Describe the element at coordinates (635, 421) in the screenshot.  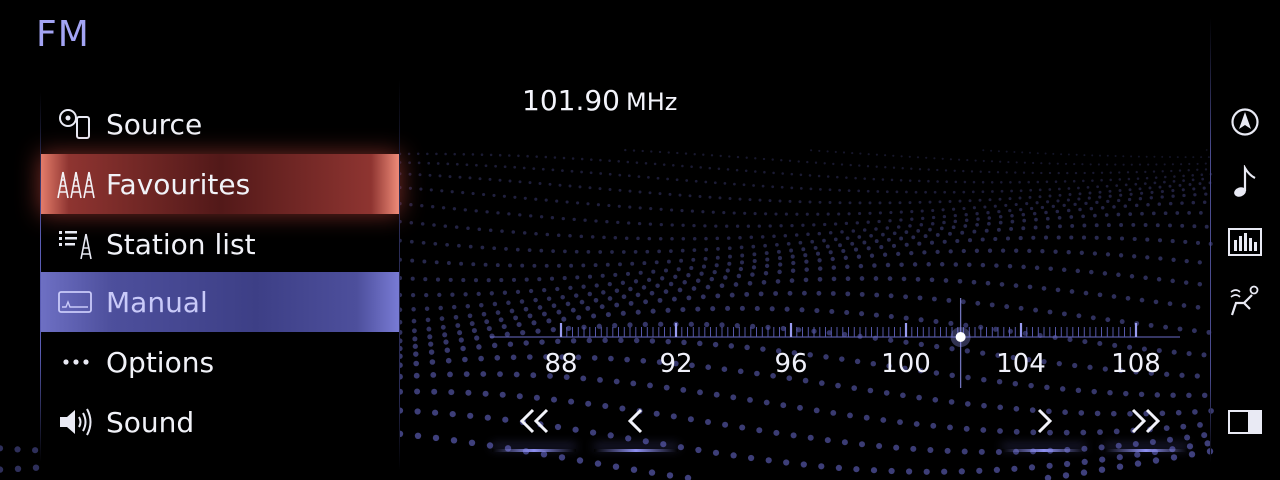
I see `seek-back-icon` at that location.